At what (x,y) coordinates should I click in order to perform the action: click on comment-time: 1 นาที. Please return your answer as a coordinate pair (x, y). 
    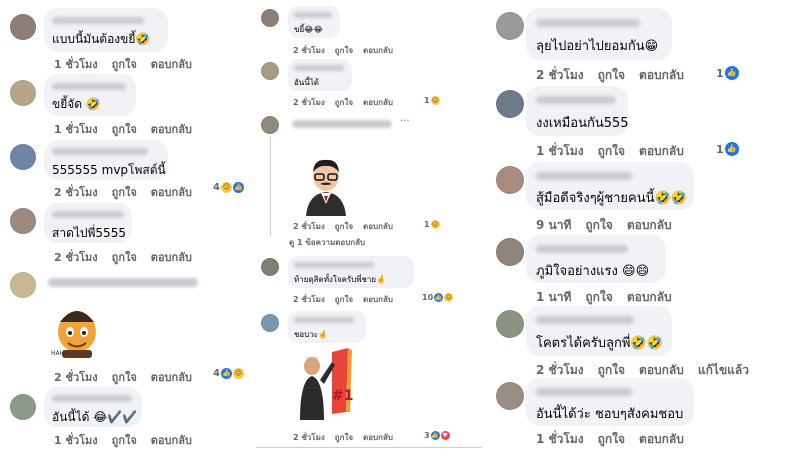
    Looking at the image, I should click on (553, 297).